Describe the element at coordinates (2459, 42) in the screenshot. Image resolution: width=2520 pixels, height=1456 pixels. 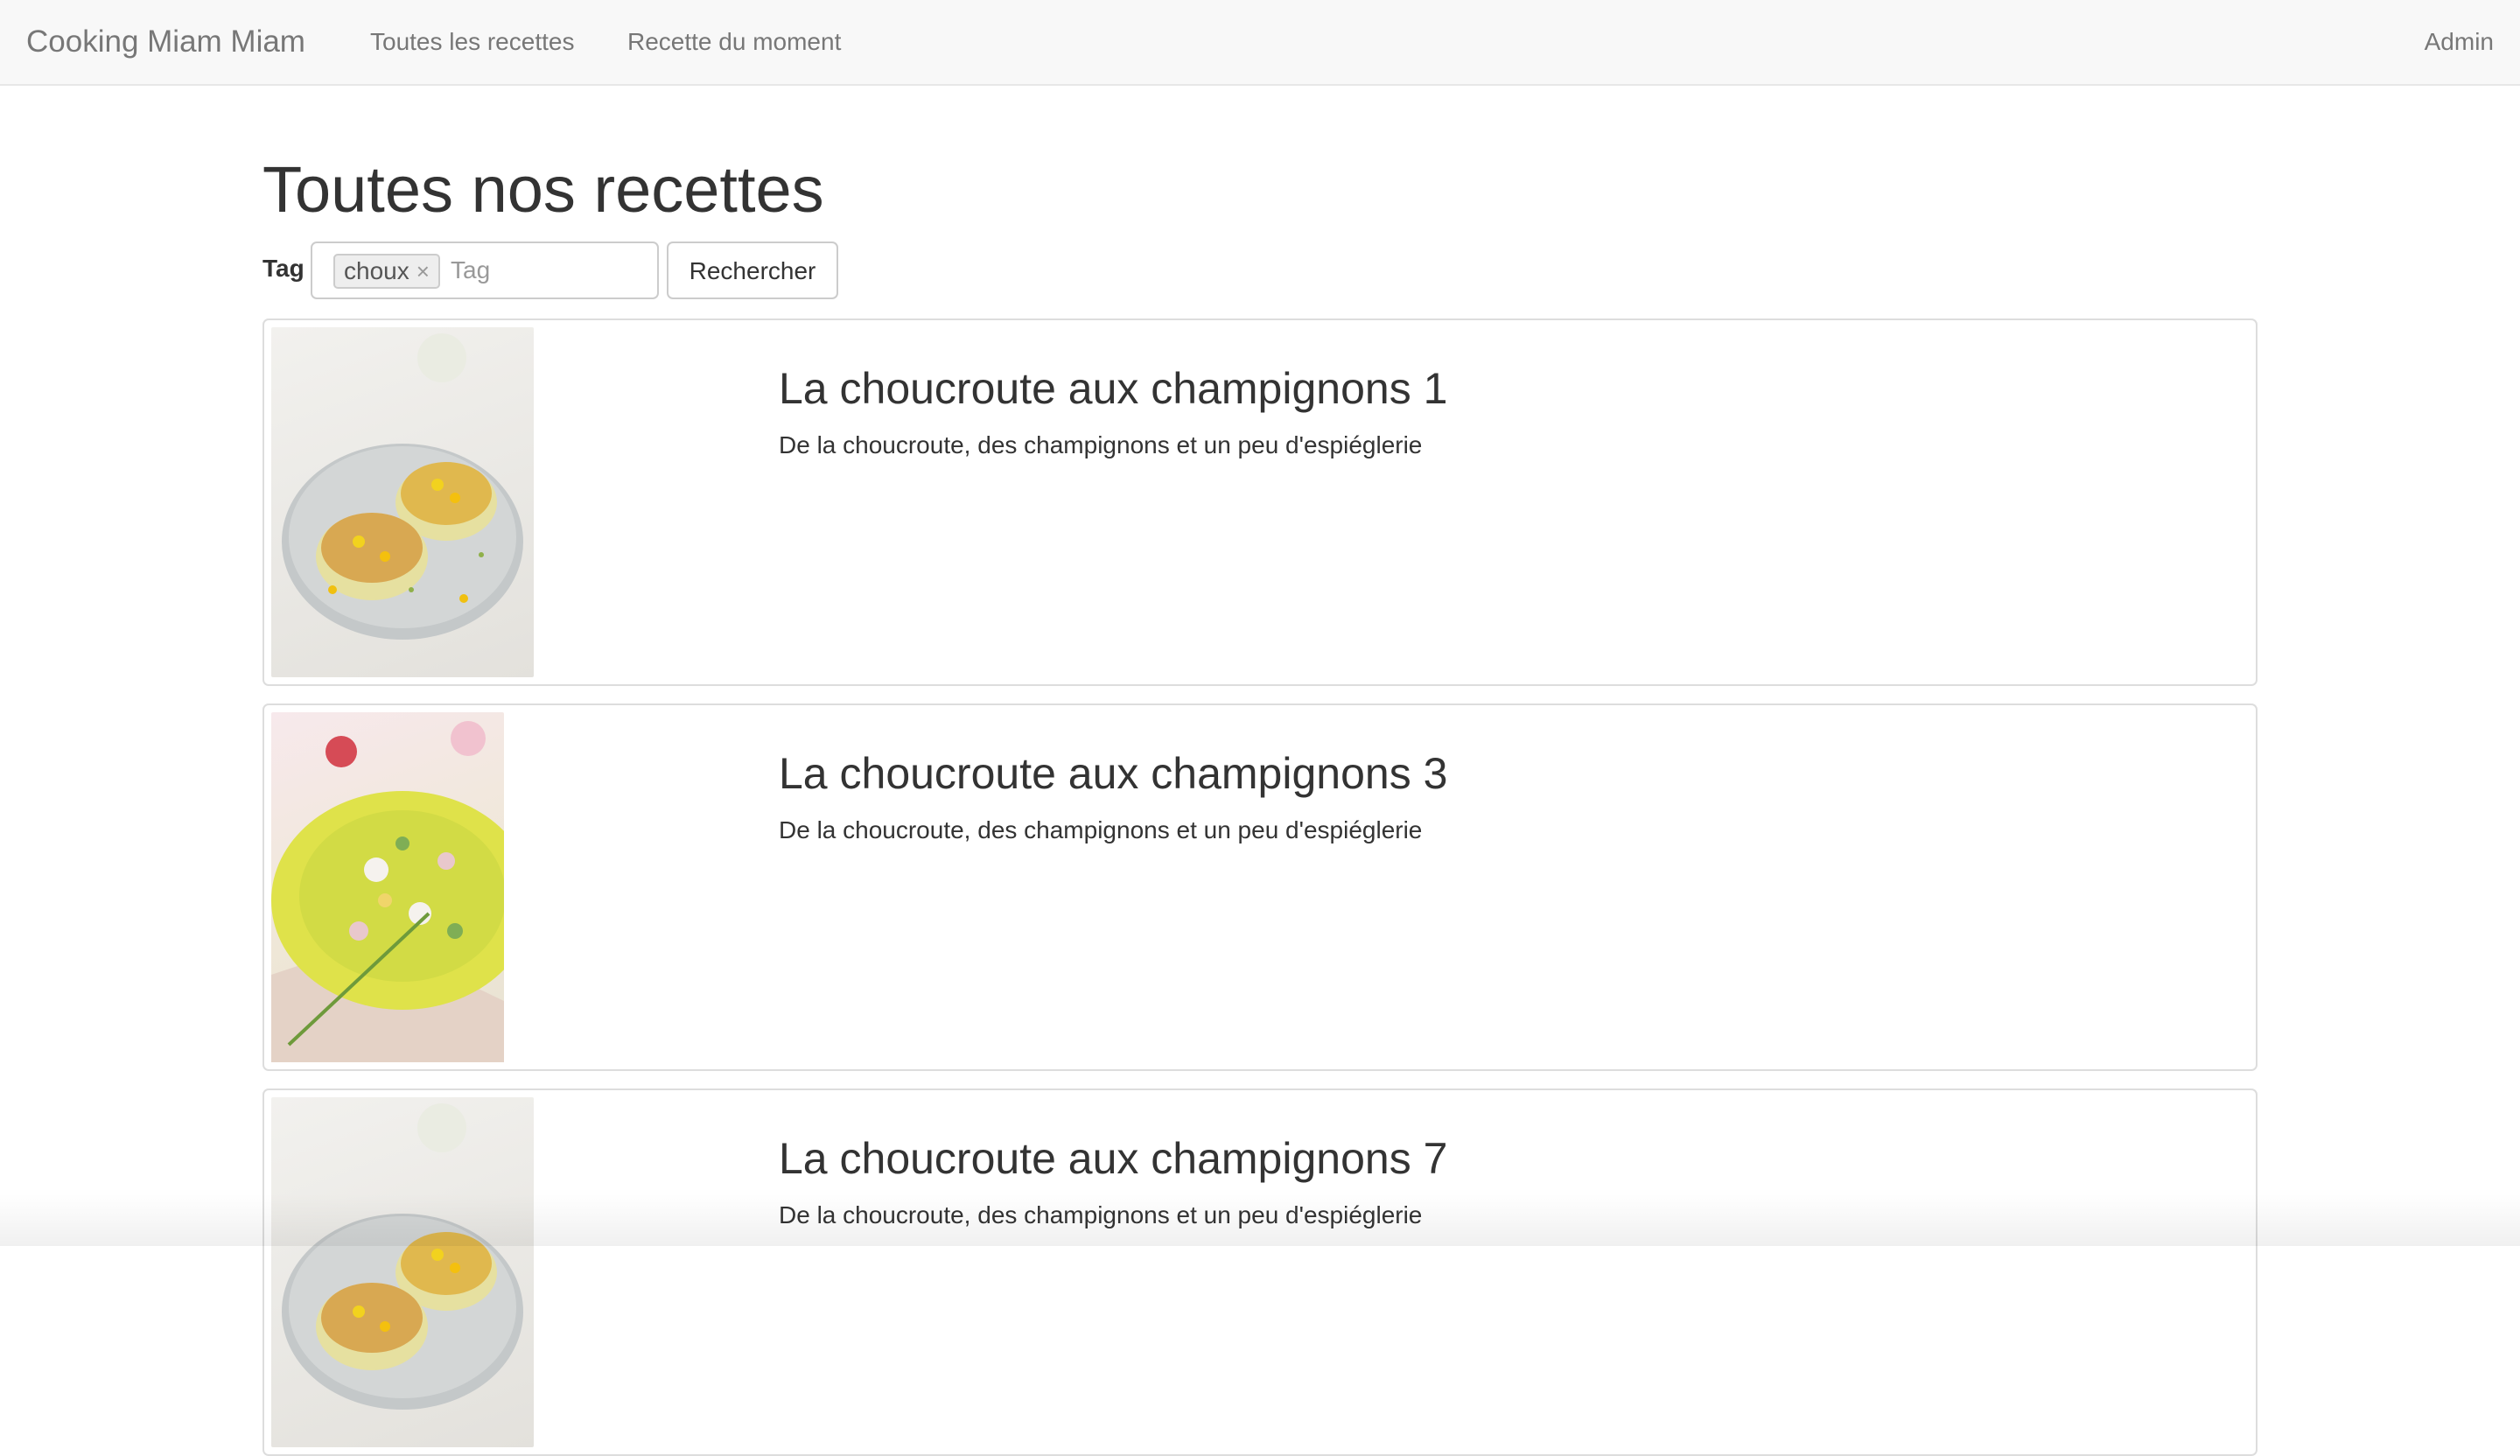
I see `nav-admin: Admin` at that location.